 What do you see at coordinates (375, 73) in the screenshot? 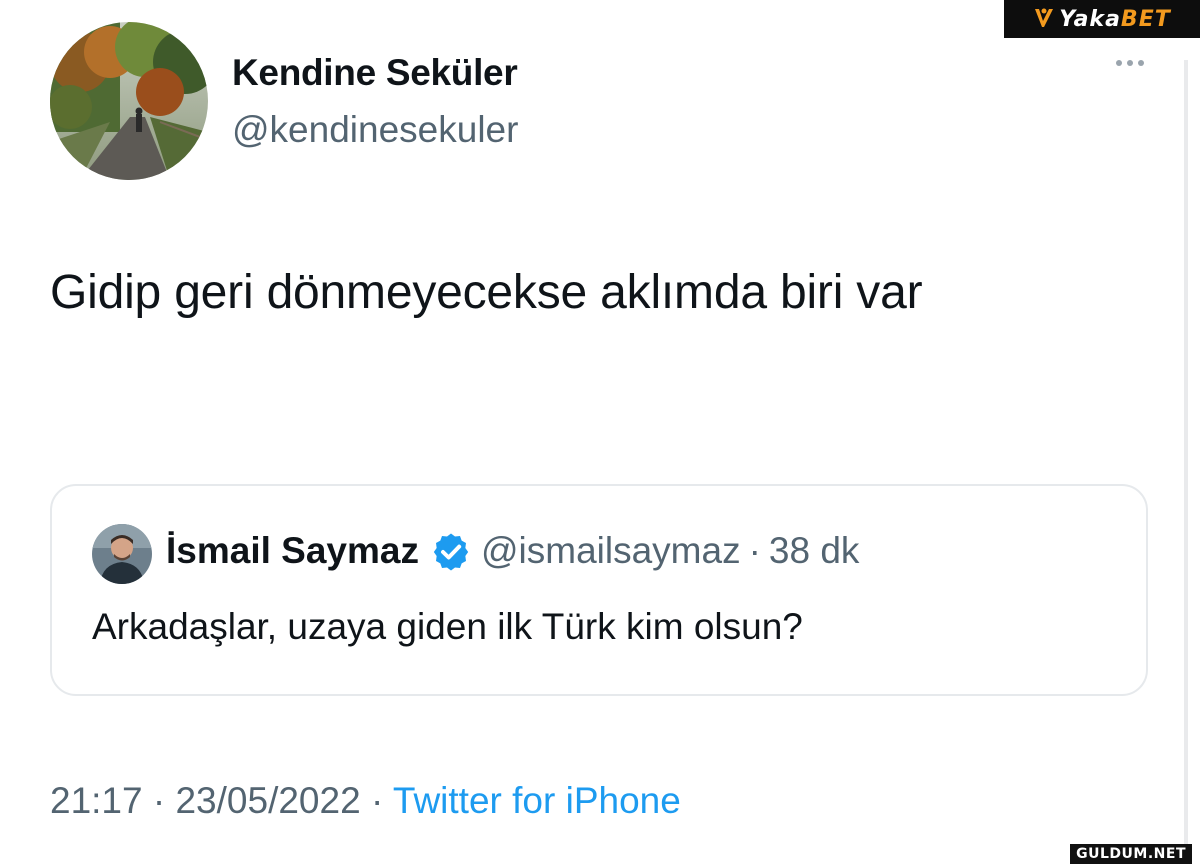
I see `author-display-name: Kendine Seküler` at bounding box center [375, 73].